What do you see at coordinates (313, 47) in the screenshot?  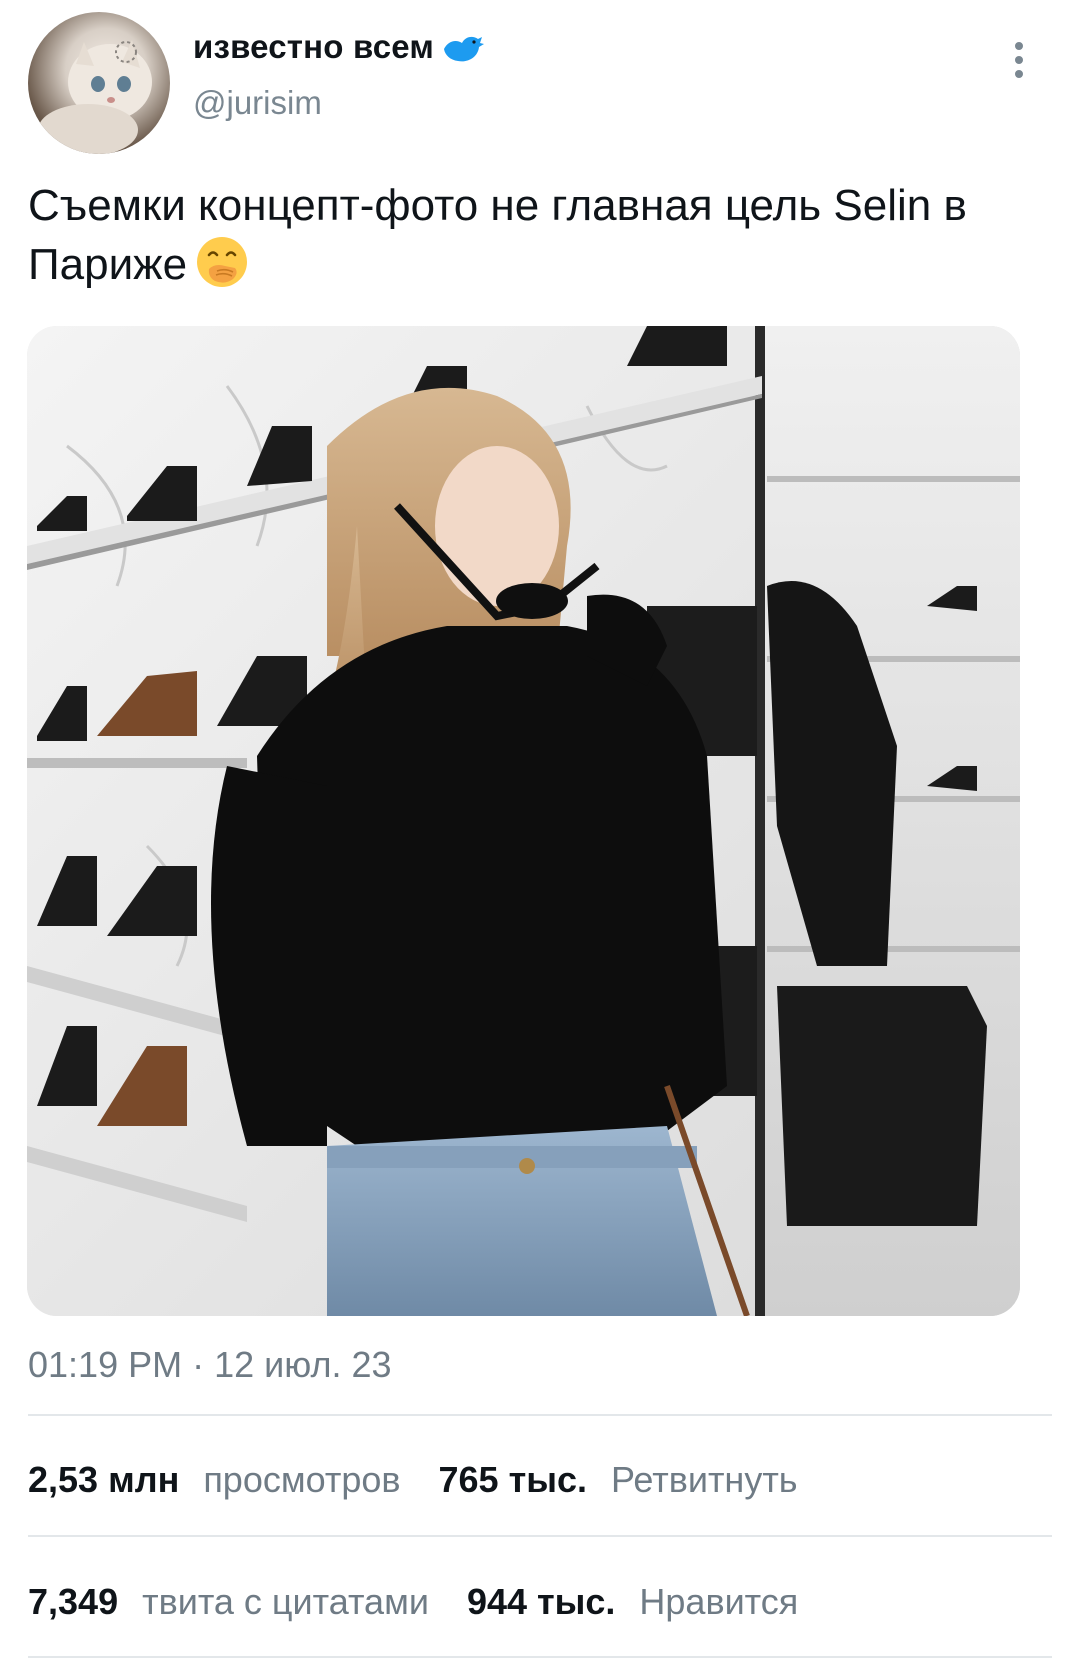 I see `display-name: известно всем` at bounding box center [313, 47].